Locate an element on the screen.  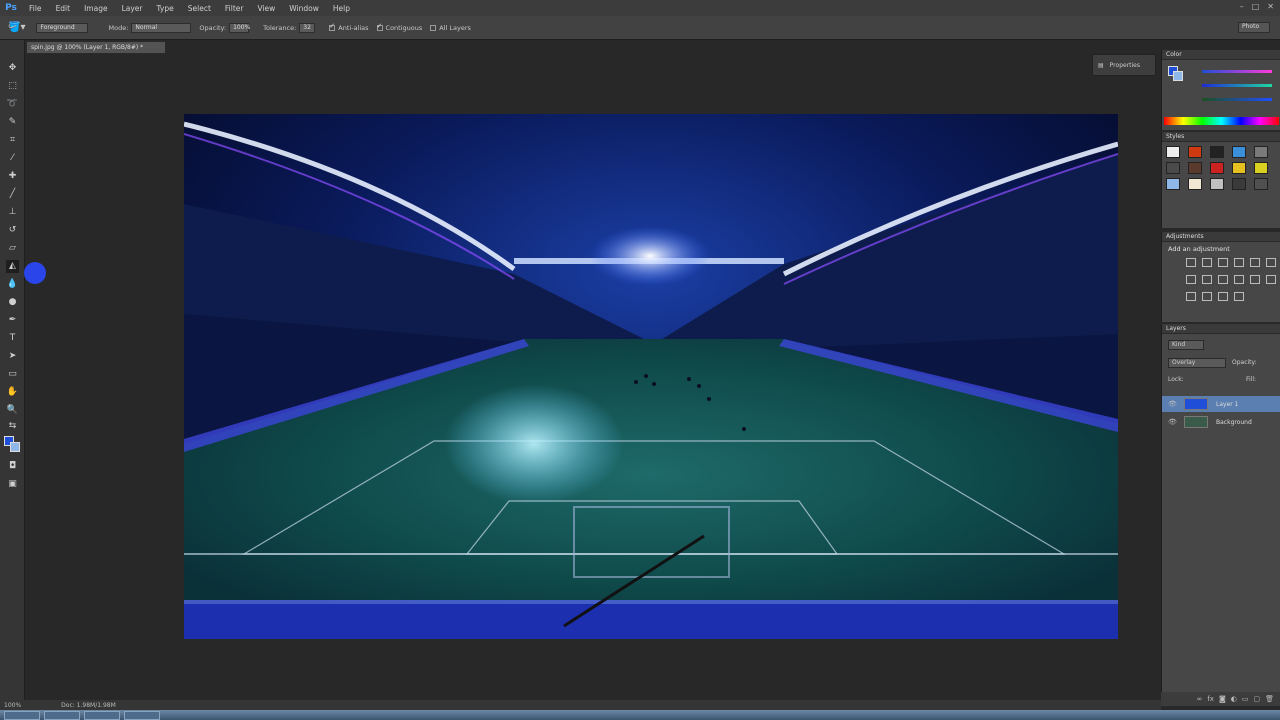
layer-filter-kind: Kind is located at coordinates (1186, 345).